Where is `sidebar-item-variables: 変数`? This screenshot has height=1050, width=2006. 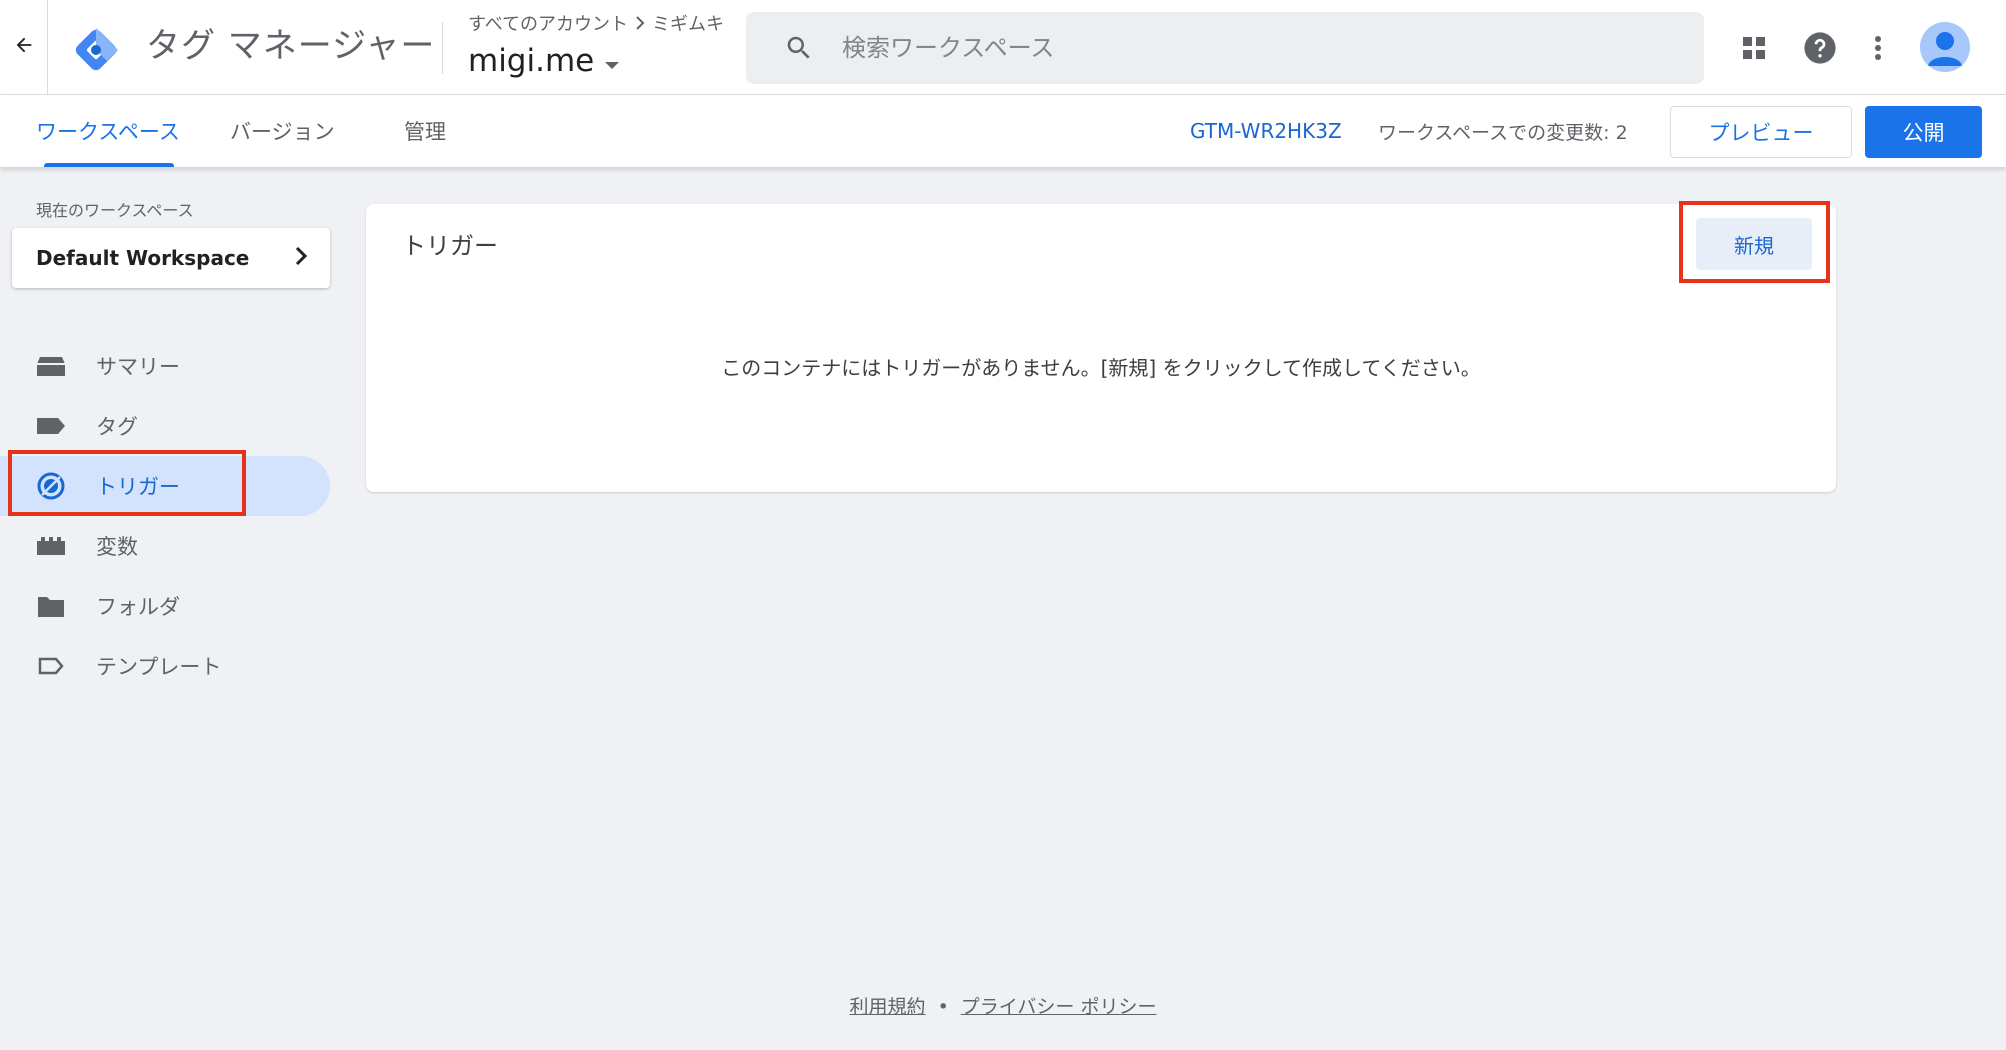 sidebar-item-variables: 変数 is located at coordinates (165, 546).